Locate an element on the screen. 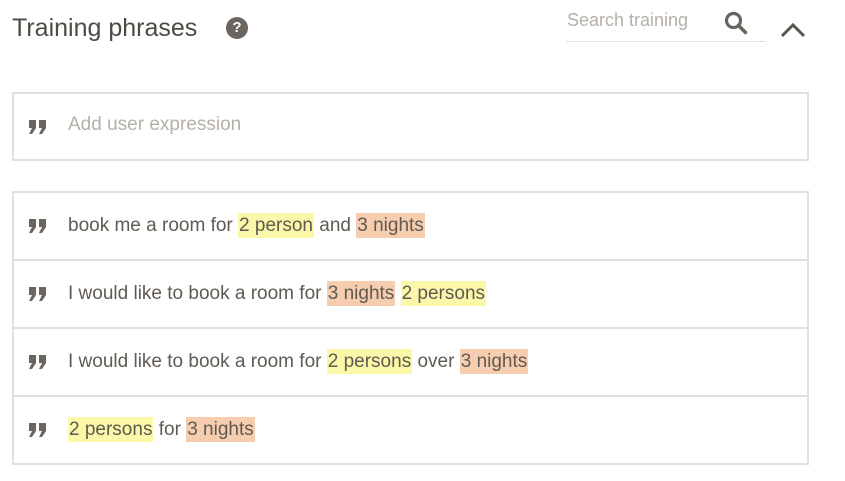 Image resolution: width=845 pixels, height=481 pixels. search-input is located at coordinates (642, 20).